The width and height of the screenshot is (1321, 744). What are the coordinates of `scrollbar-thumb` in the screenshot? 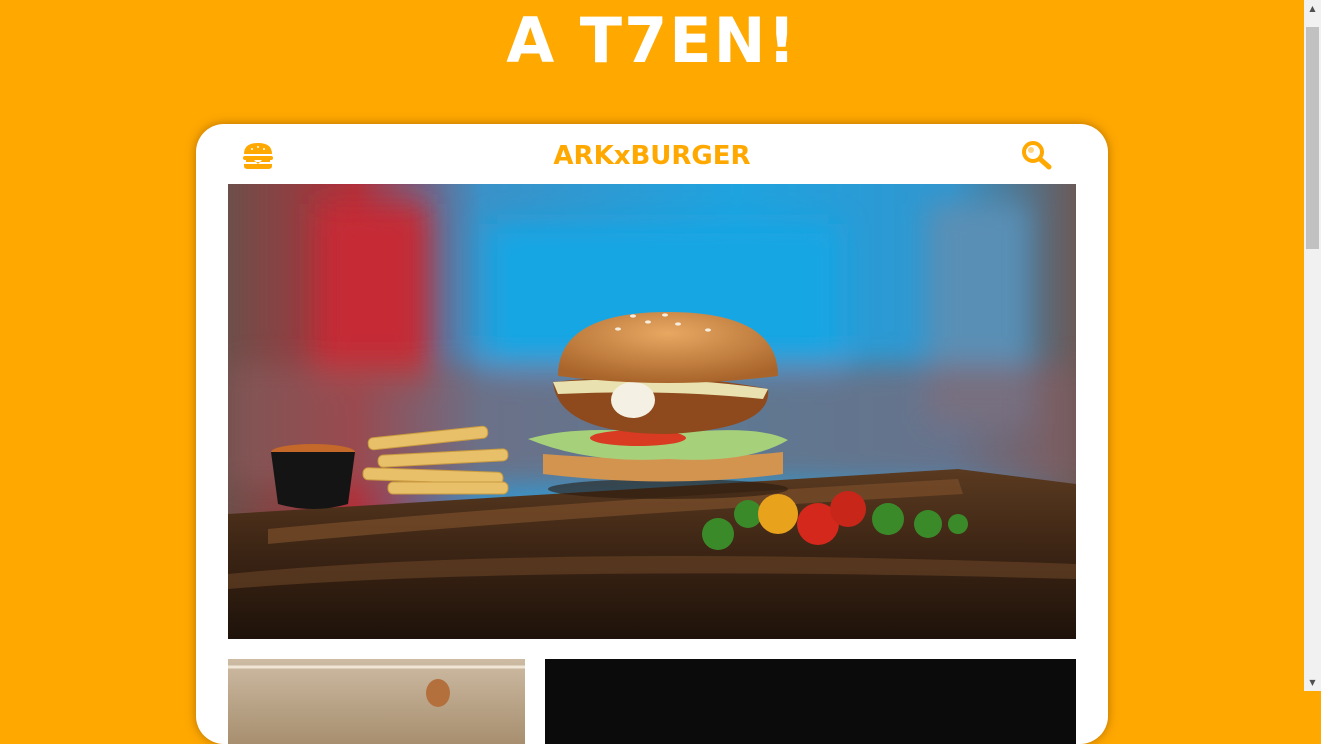 It's located at (1312, 138).